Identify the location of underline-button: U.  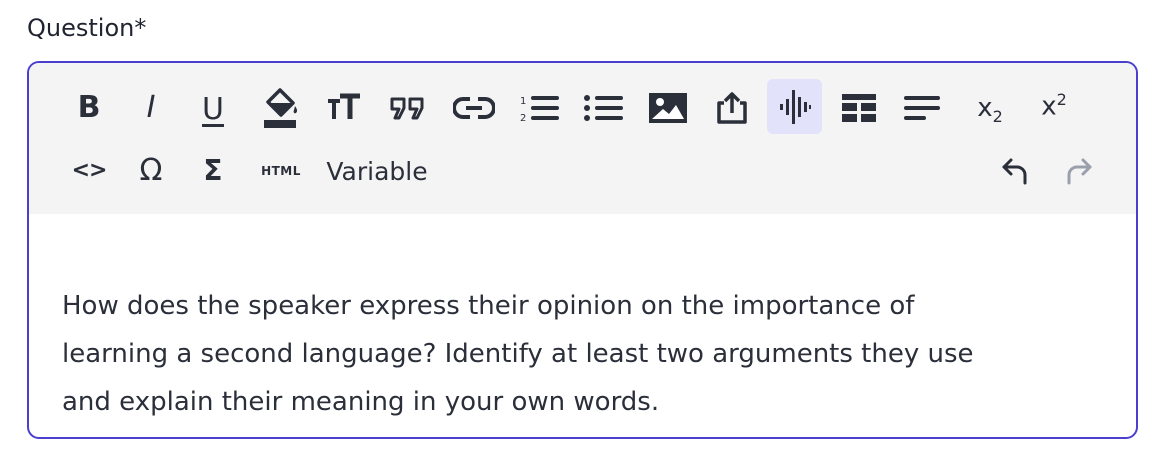
(213, 110).